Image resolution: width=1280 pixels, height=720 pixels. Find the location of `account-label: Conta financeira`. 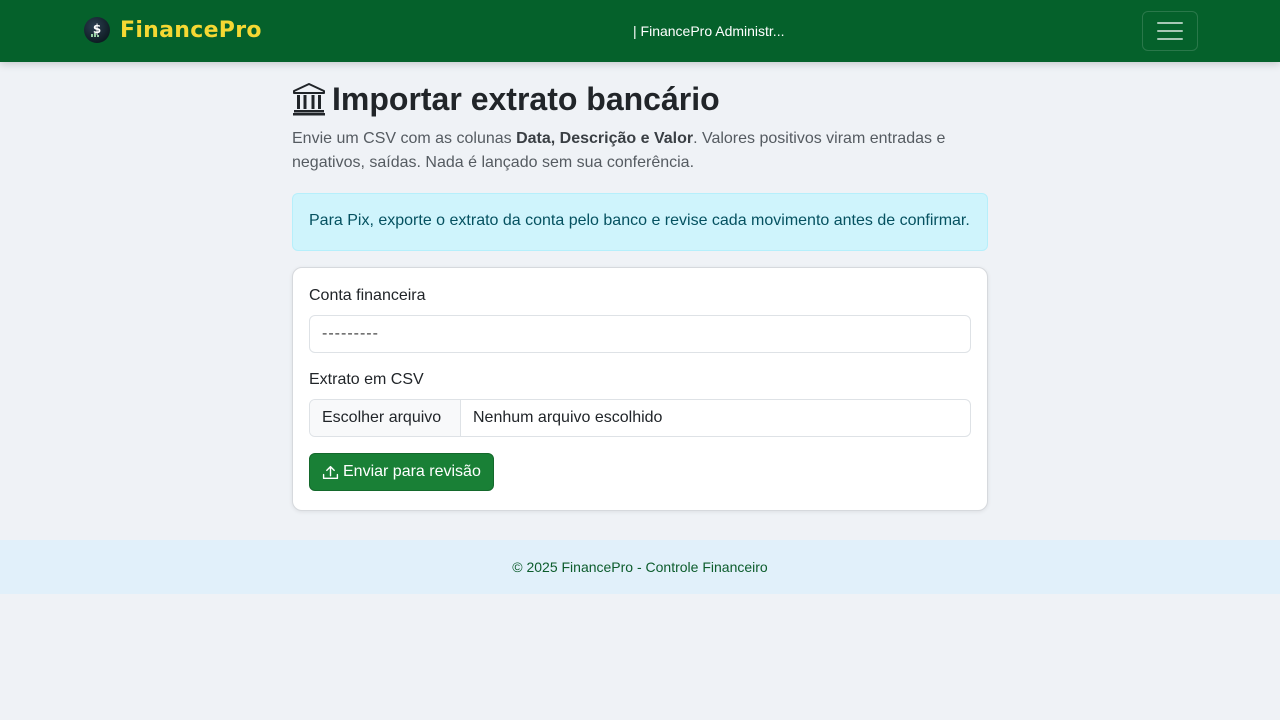

account-label: Conta financeira is located at coordinates (367, 295).